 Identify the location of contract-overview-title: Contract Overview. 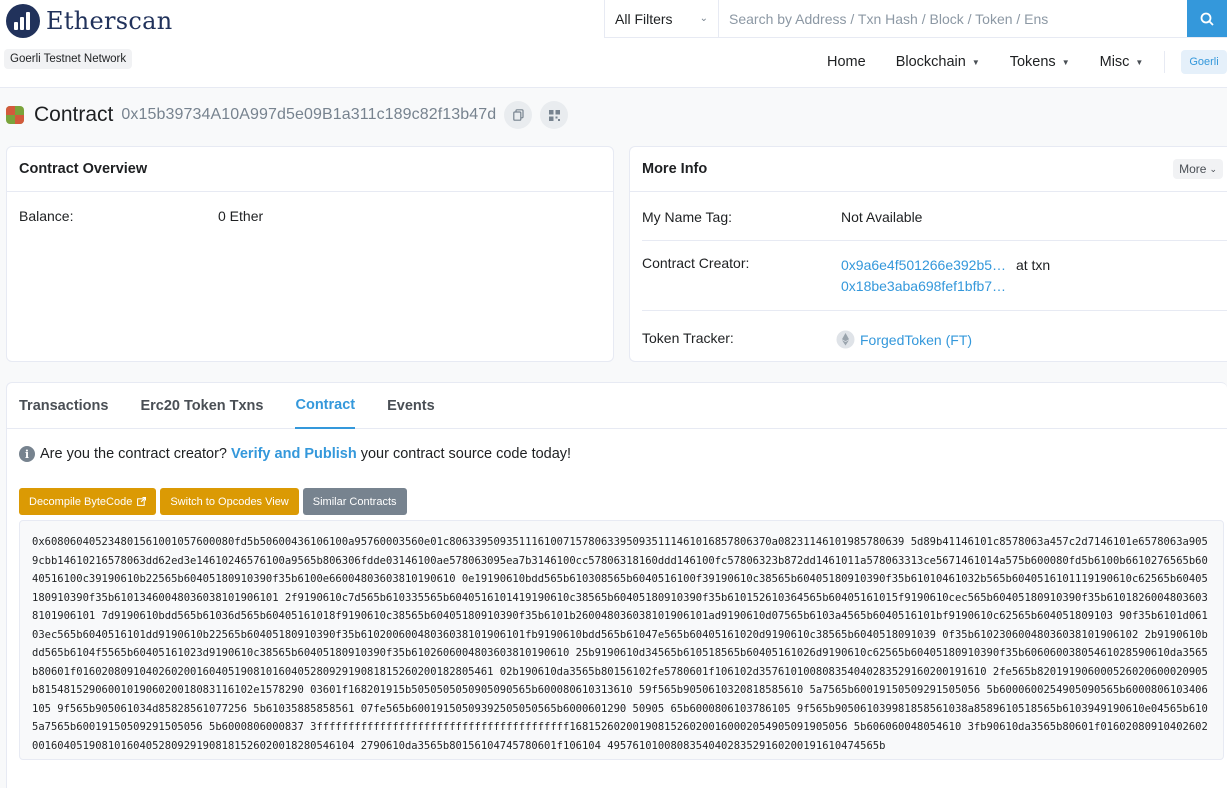
(83, 169).